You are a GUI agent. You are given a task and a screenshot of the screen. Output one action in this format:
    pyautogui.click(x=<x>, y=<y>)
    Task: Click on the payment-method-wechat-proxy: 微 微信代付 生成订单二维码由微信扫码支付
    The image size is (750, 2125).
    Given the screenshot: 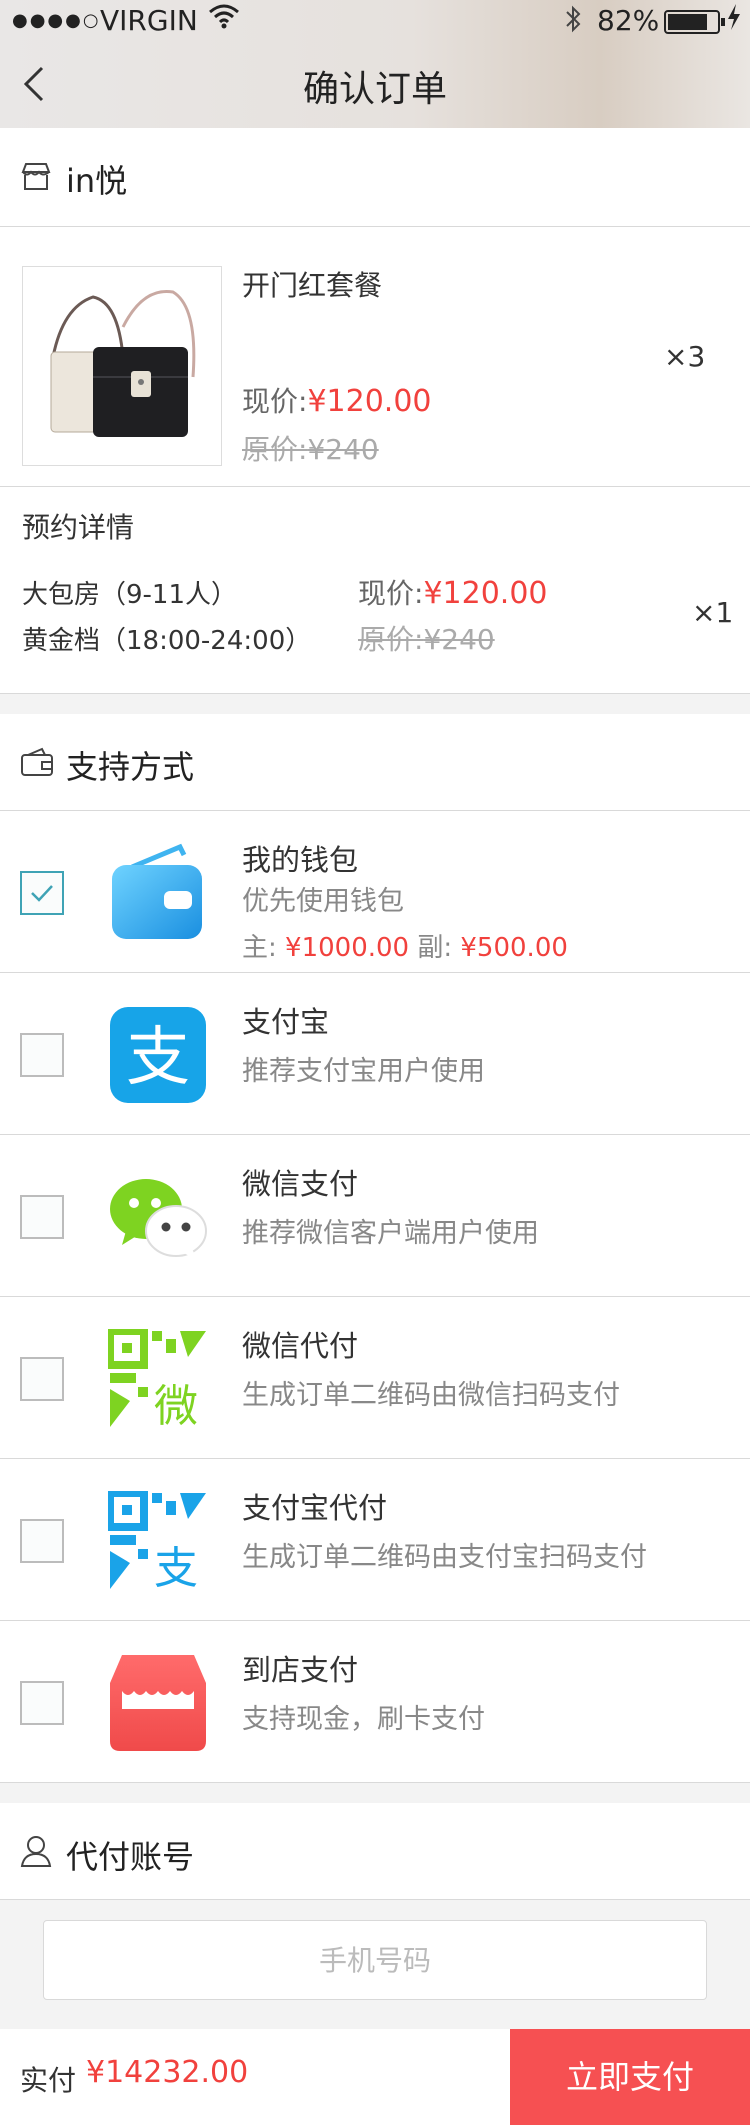 What is the action you would take?
    pyautogui.click(x=375, y=1378)
    